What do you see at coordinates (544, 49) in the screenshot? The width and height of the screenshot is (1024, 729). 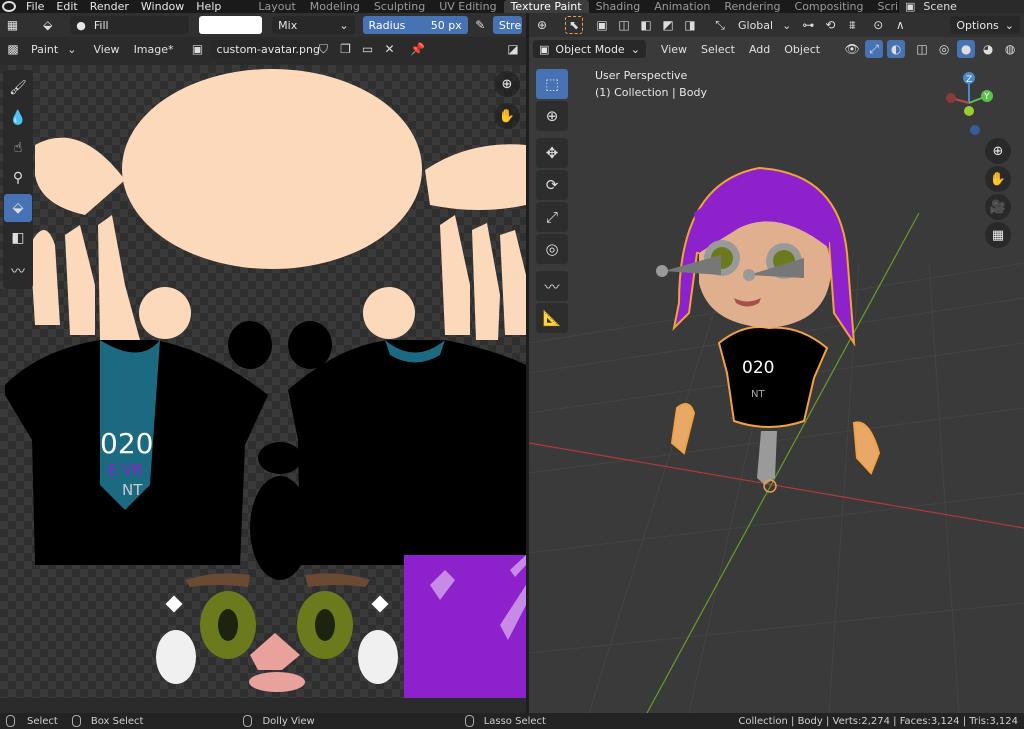 I see `object-mode-icon: ▣` at bounding box center [544, 49].